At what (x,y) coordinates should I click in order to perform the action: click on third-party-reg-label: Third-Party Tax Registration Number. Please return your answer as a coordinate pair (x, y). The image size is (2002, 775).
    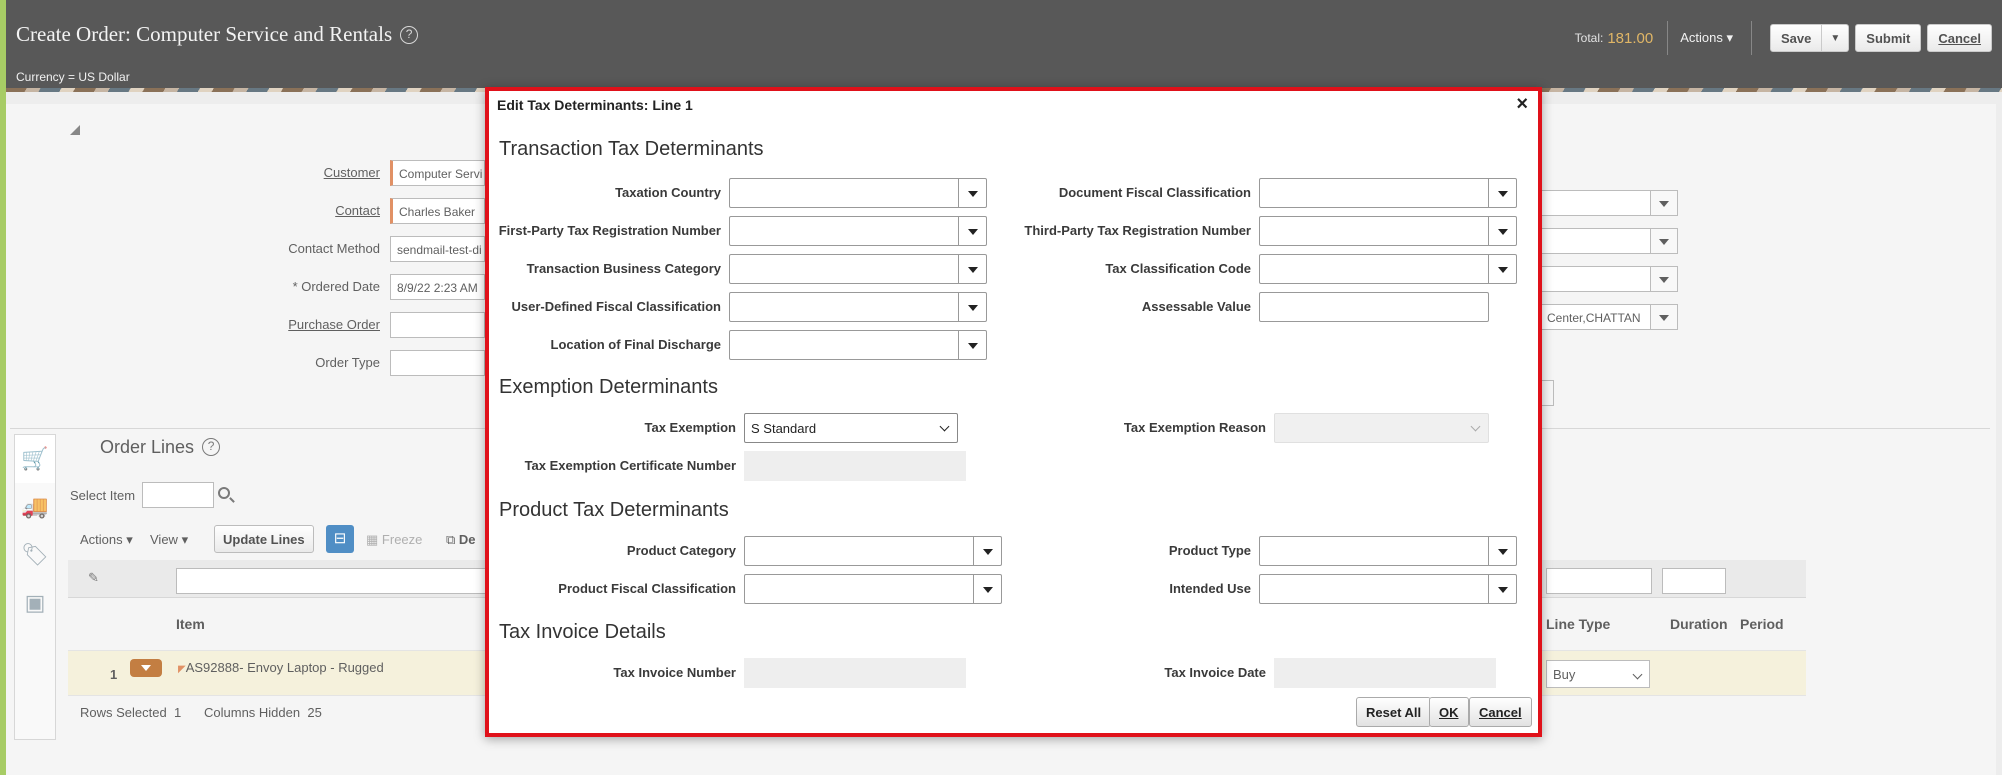
    Looking at the image, I should click on (1137, 230).